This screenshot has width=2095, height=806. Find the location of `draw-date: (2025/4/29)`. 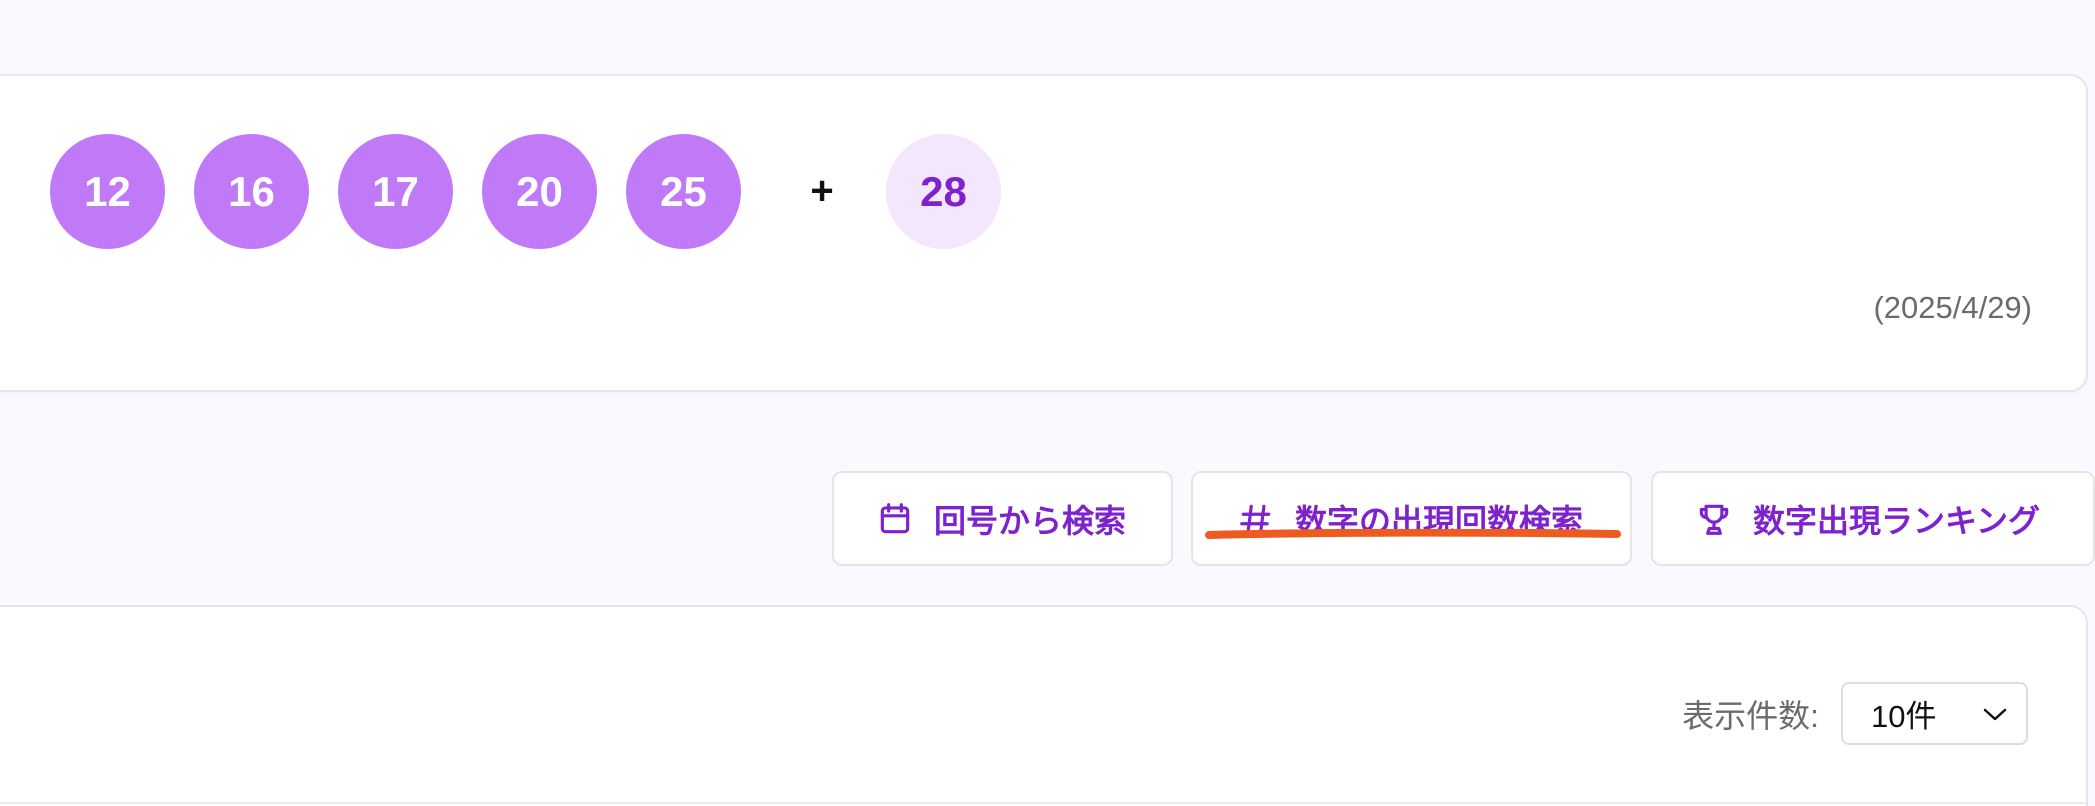

draw-date: (2025/4/29) is located at coordinates (1952, 307).